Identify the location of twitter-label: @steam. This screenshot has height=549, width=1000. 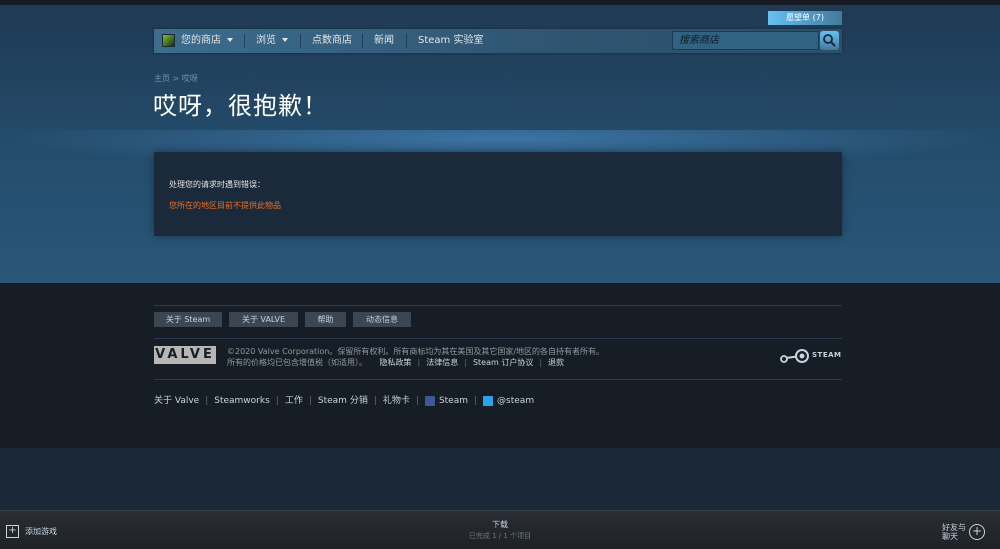
(516, 401).